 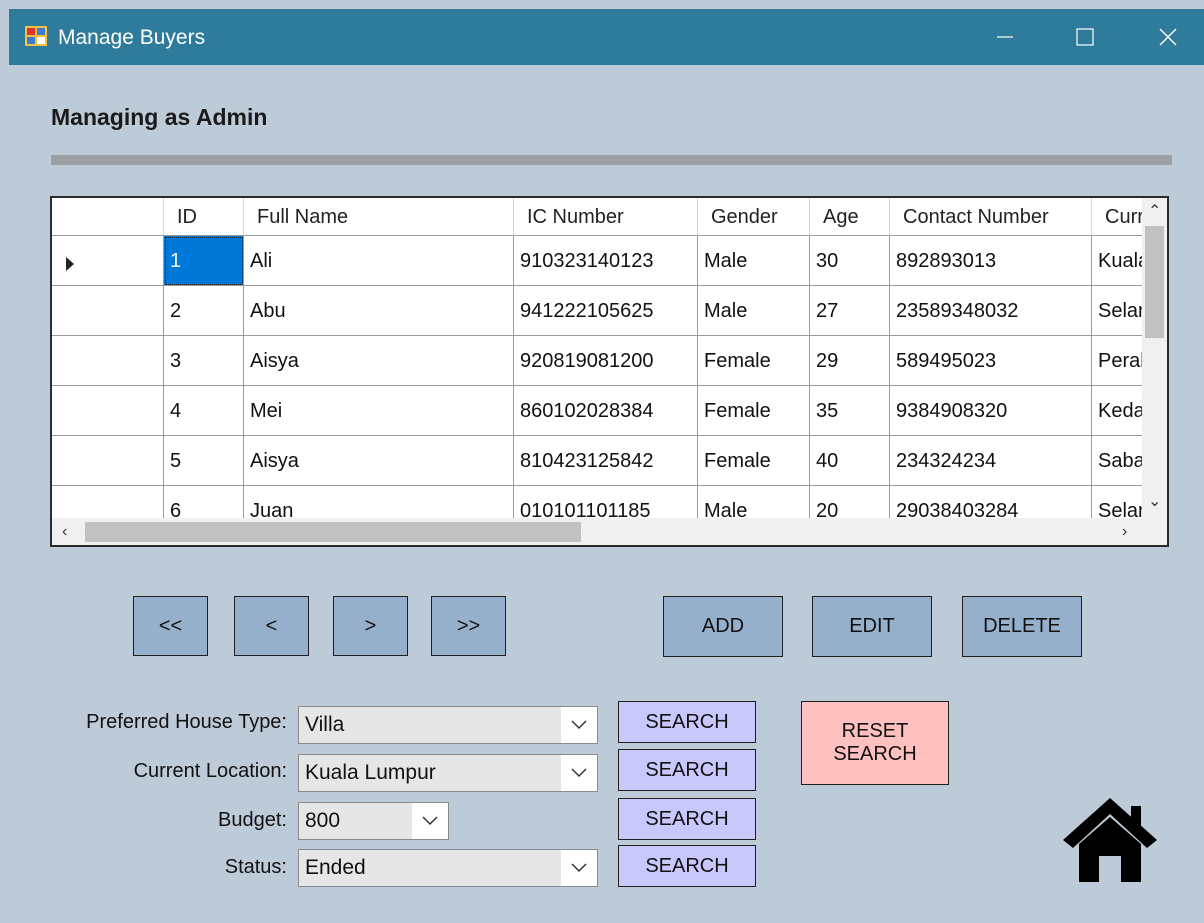 I want to click on scrollbar-corner, so click(x=1154, y=531).